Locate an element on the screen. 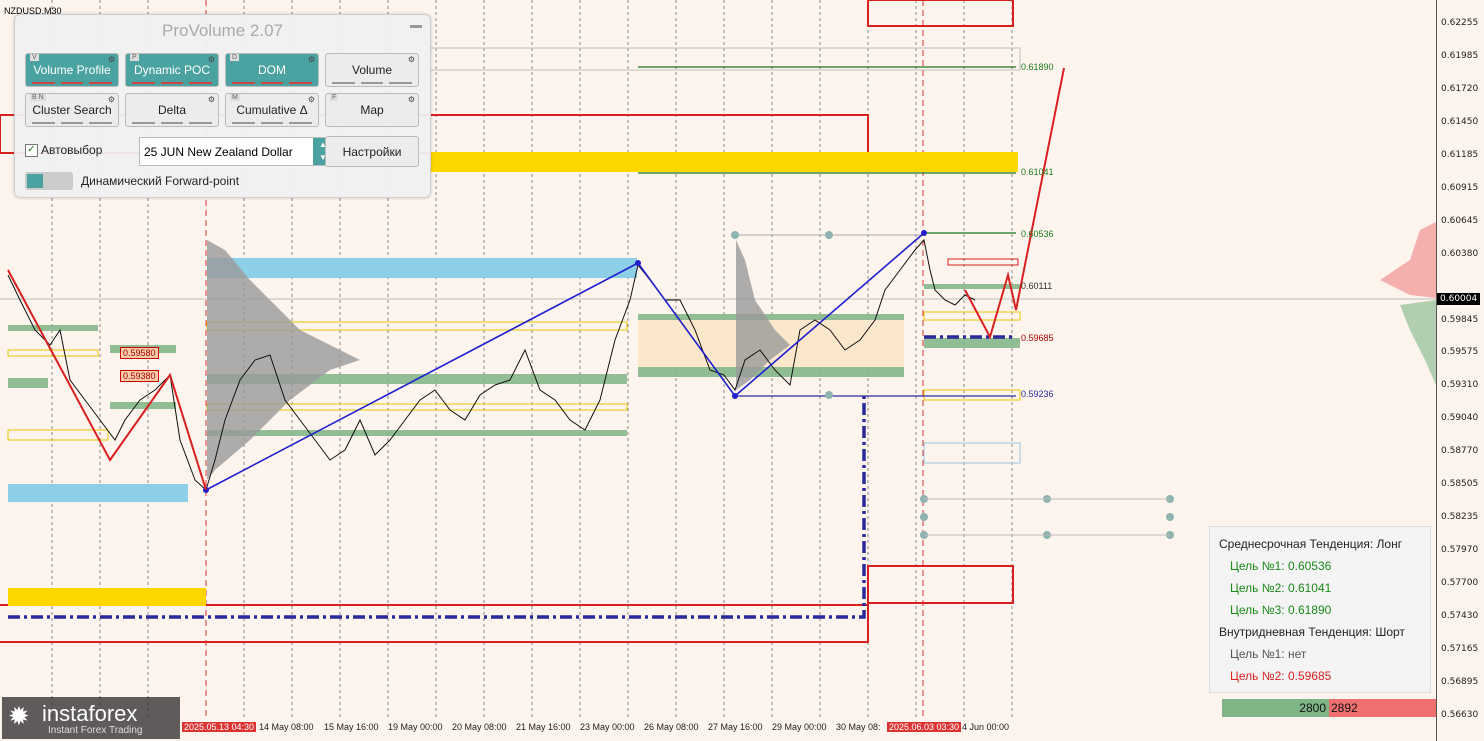 This screenshot has height=741, width=1484. level-label-t2: 0.61041 is located at coordinates (1037, 172).